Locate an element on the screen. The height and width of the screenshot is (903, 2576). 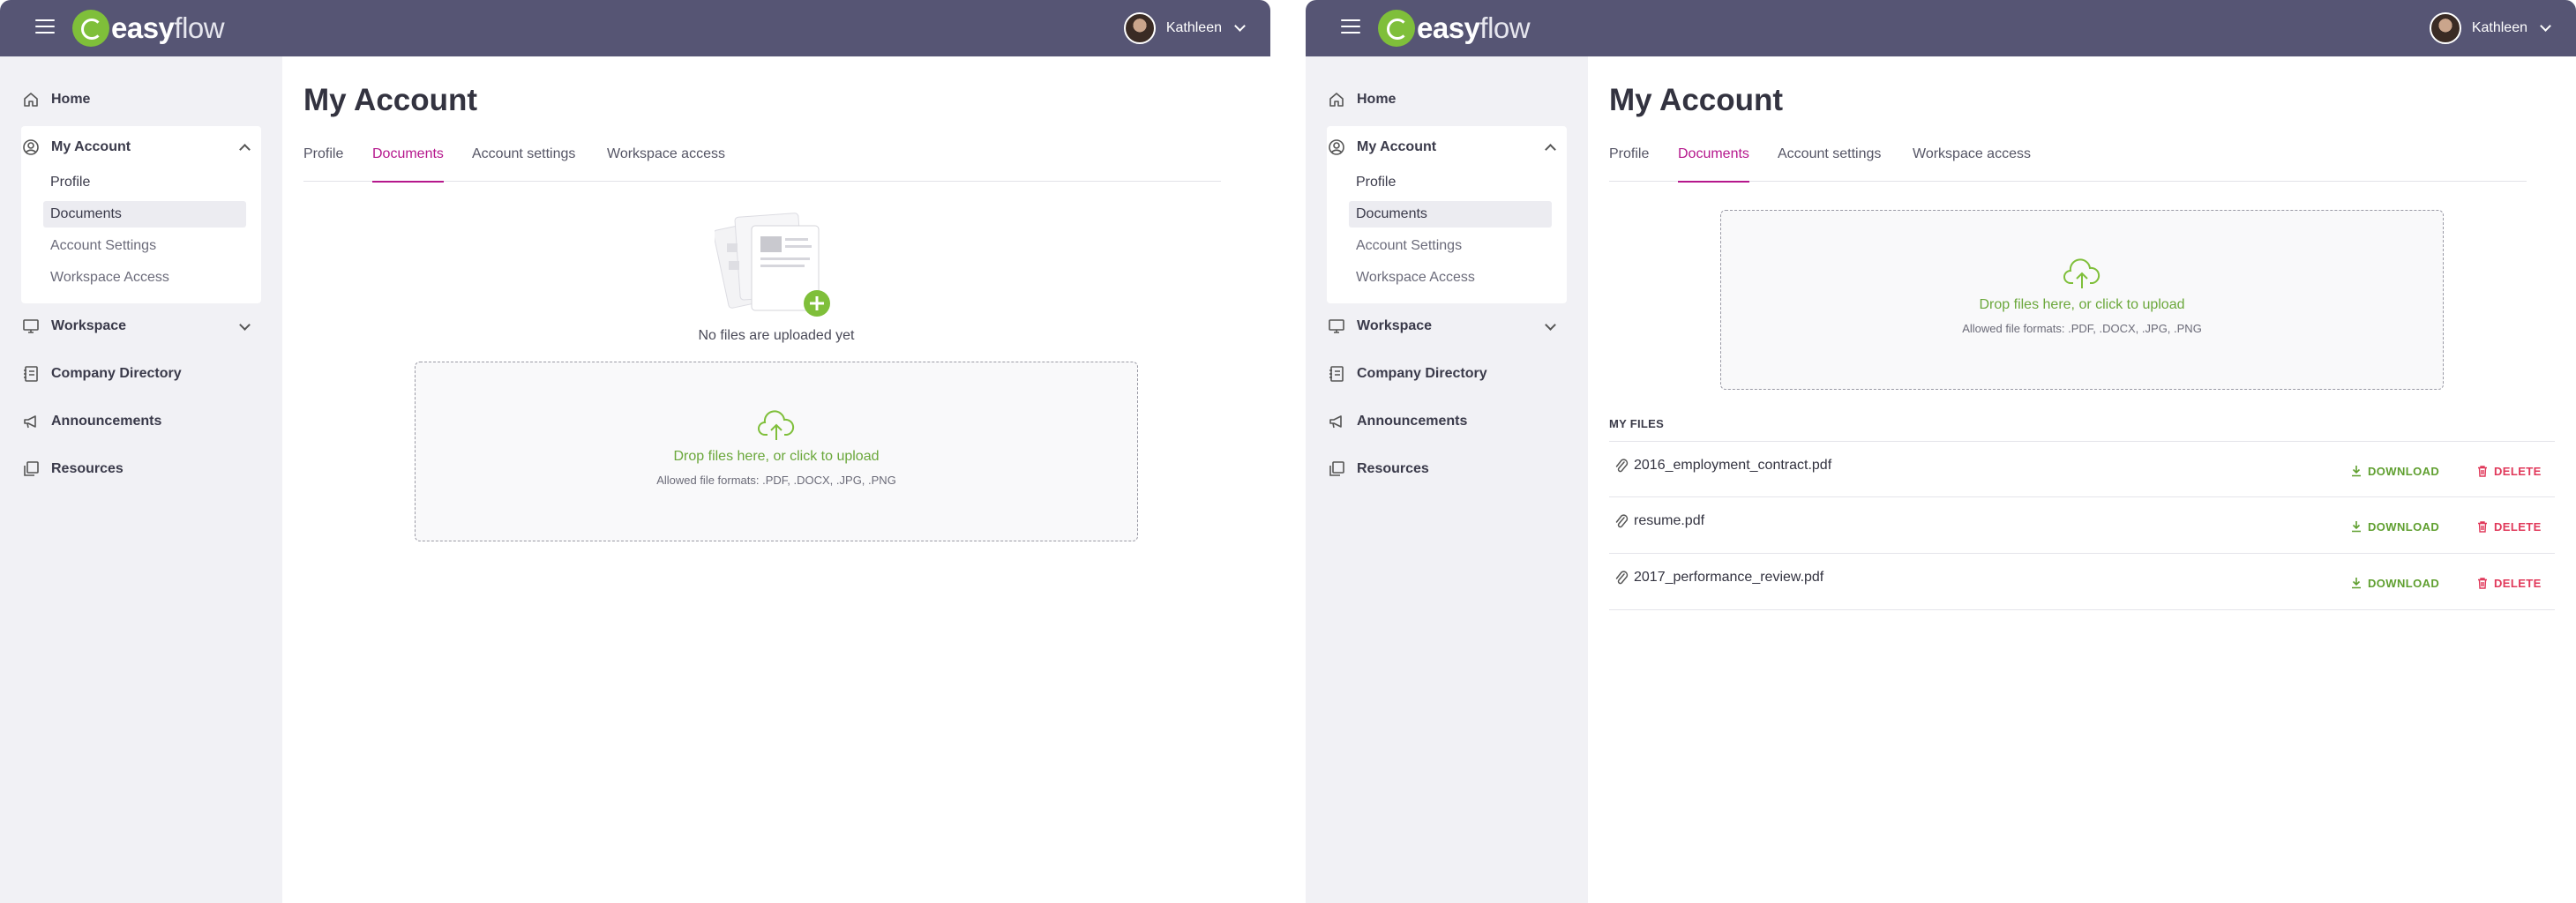
directory-icon is located at coordinates (1337, 374).